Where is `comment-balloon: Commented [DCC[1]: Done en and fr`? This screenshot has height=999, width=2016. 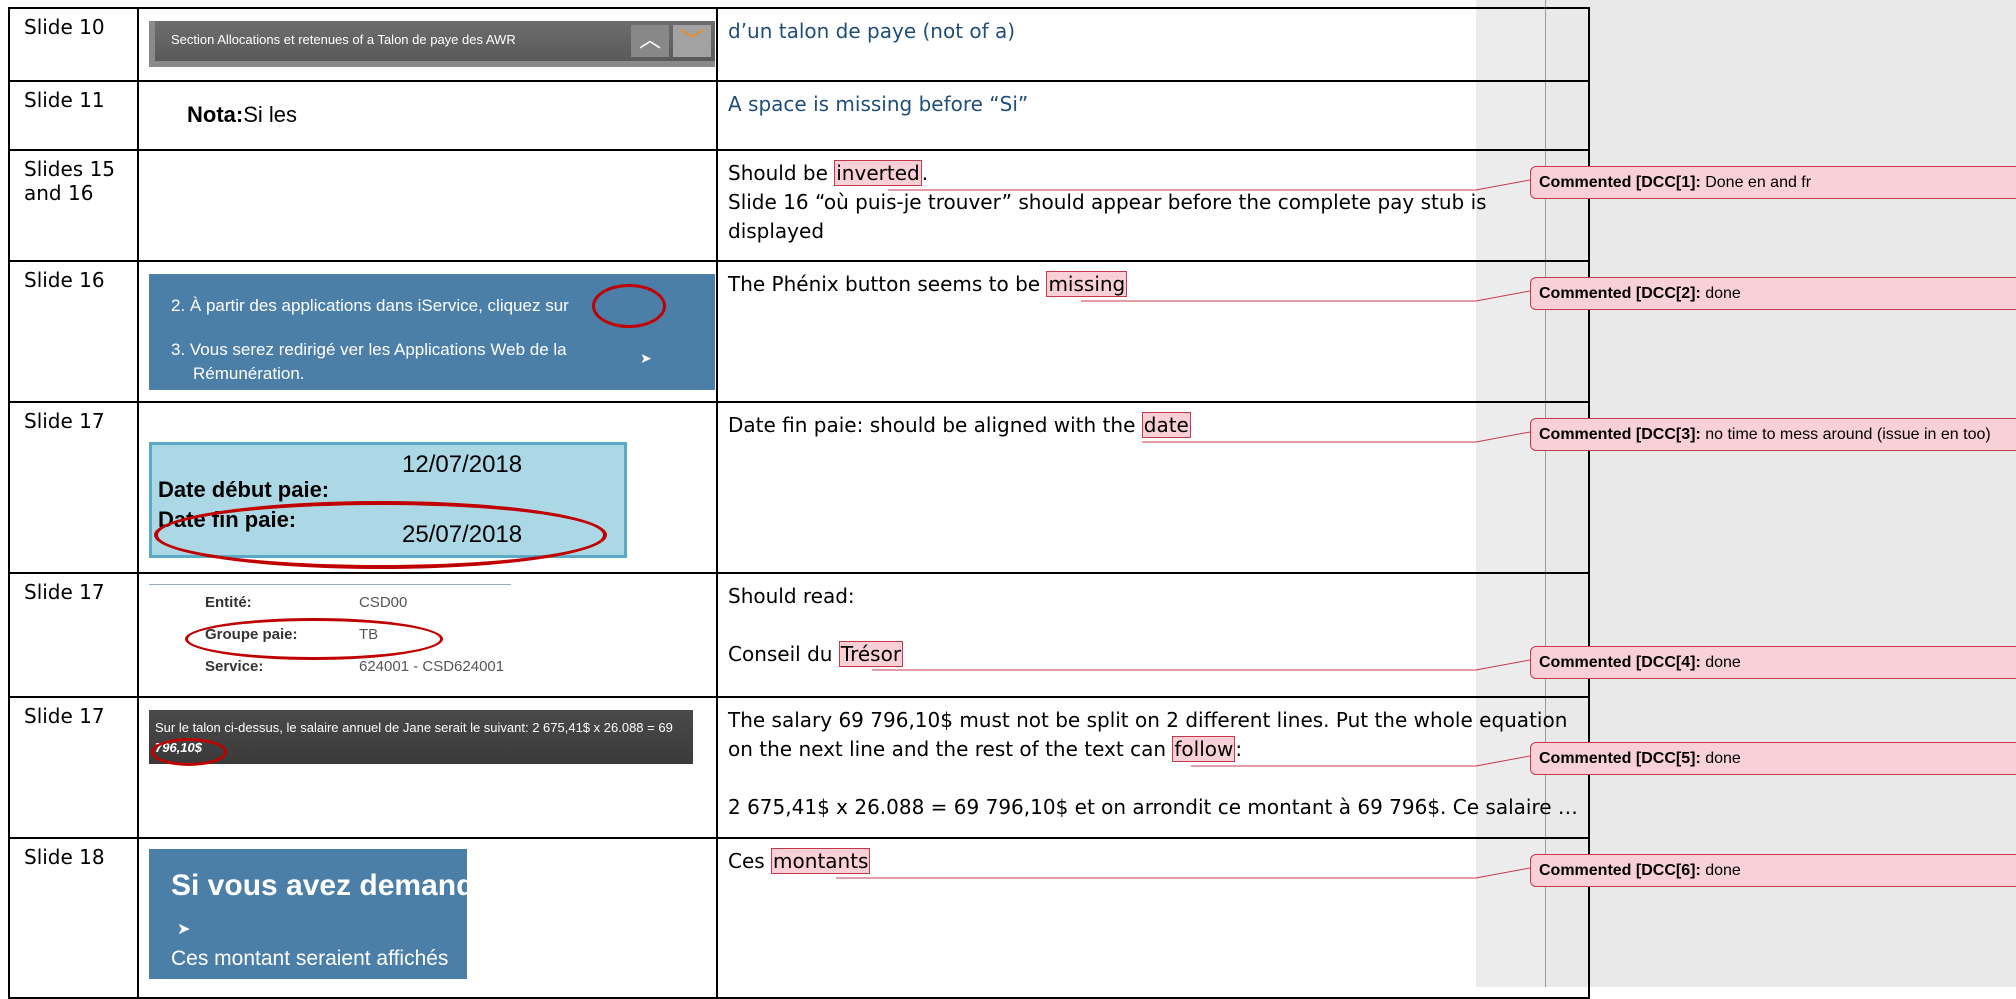
comment-balloon: Commented [DCC[1]: Done en and fr is located at coordinates (1773, 182).